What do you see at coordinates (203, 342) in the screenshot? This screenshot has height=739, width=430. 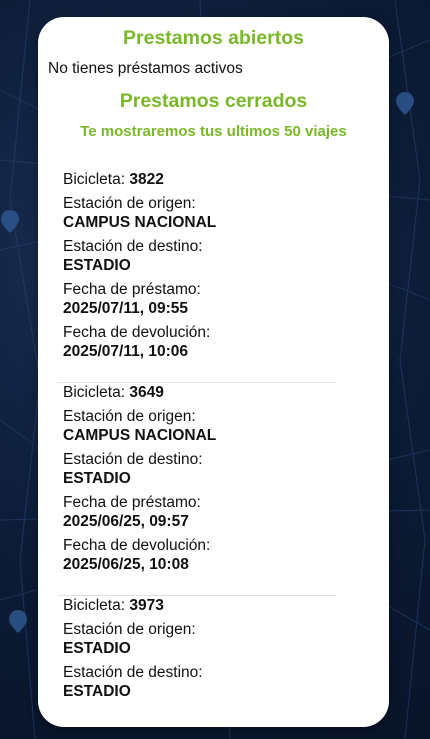 I see `trip-return-date-row: Fecha de devolución: 2025/07/11, 10:06` at bounding box center [203, 342].